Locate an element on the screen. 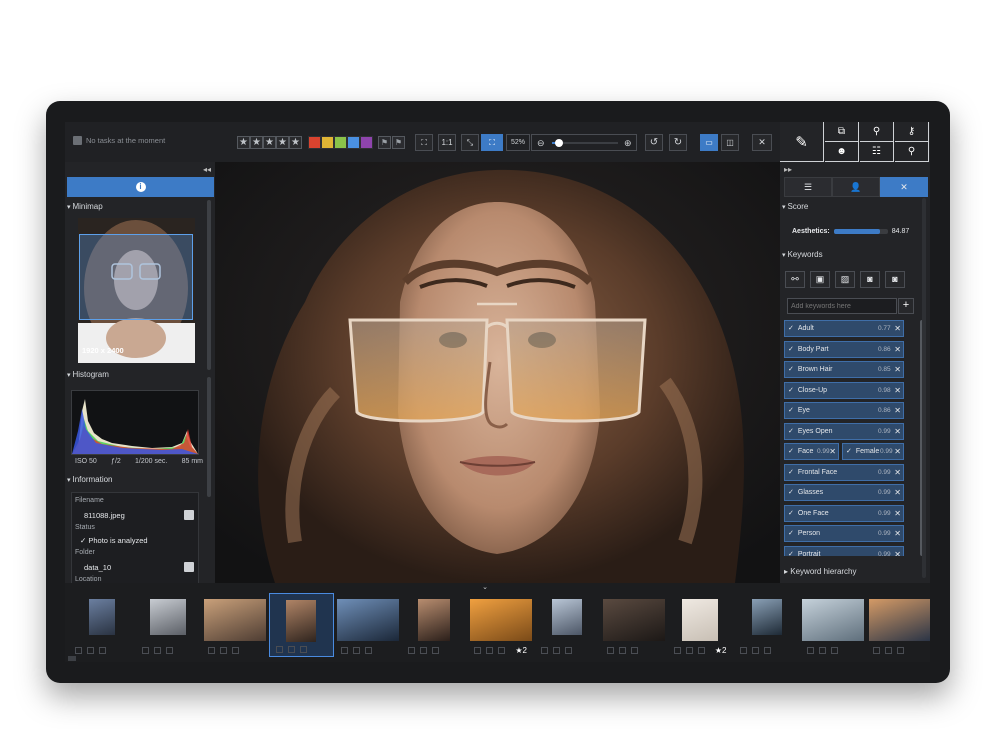  color-label-blue is located at coordinates (353, 142).